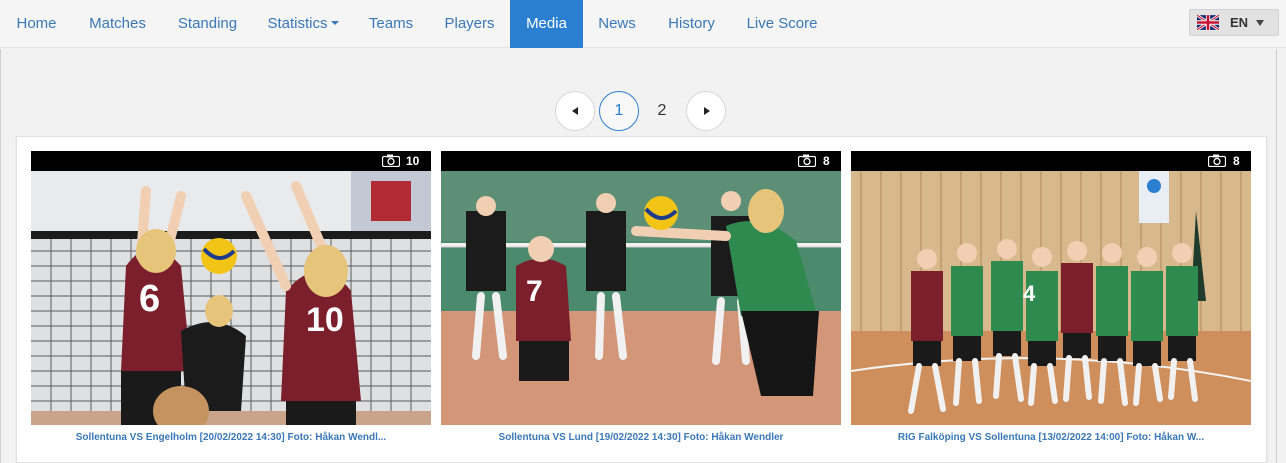  I want to click on caret-down-icon, so click(1260, 23).